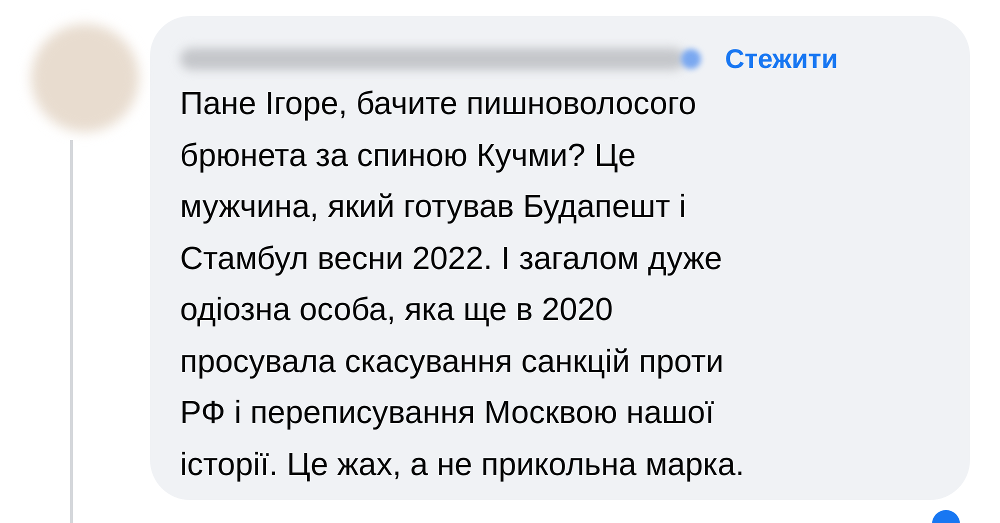 The height and width of the screenshot is (523, 1000). I want to click on follow-link: Стежити, so click(781, 59).